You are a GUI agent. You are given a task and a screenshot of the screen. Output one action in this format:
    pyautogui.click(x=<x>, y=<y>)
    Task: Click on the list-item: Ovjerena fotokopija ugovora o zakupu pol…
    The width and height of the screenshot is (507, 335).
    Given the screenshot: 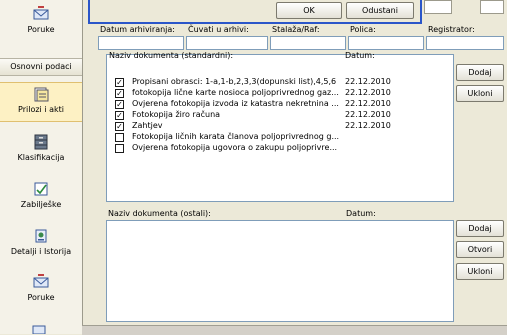 What is the action you would take?
    pyautogui.click(x=260, y=148)
    